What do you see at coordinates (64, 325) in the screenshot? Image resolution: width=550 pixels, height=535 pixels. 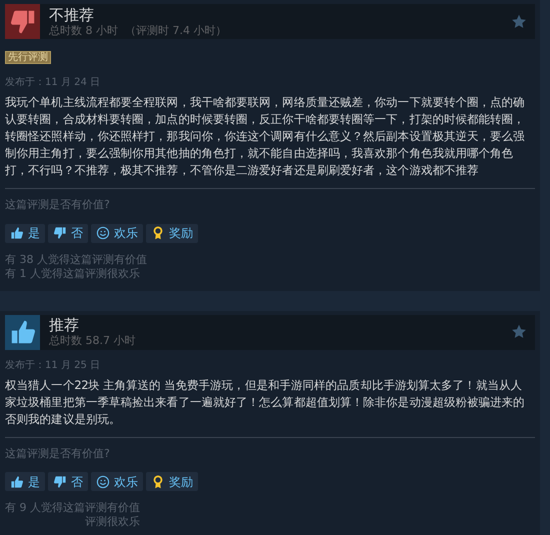 I see `verdict-title: 推荐` at bounding box center [64, 325].